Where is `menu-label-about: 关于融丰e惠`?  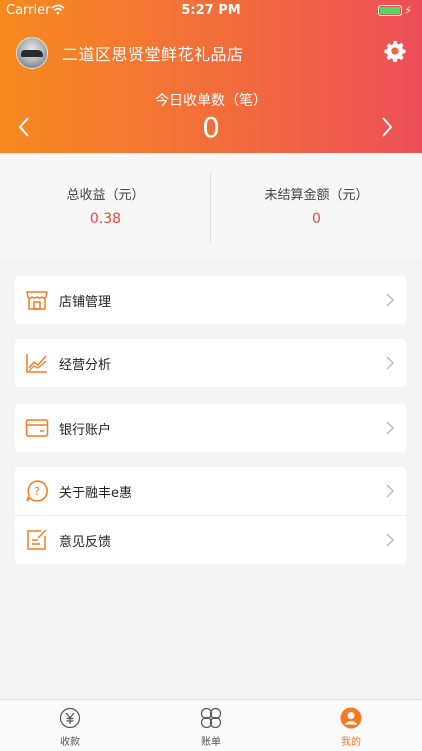 menu-label-about: 关于融丰e惠 is located at coordinates (95, 493).